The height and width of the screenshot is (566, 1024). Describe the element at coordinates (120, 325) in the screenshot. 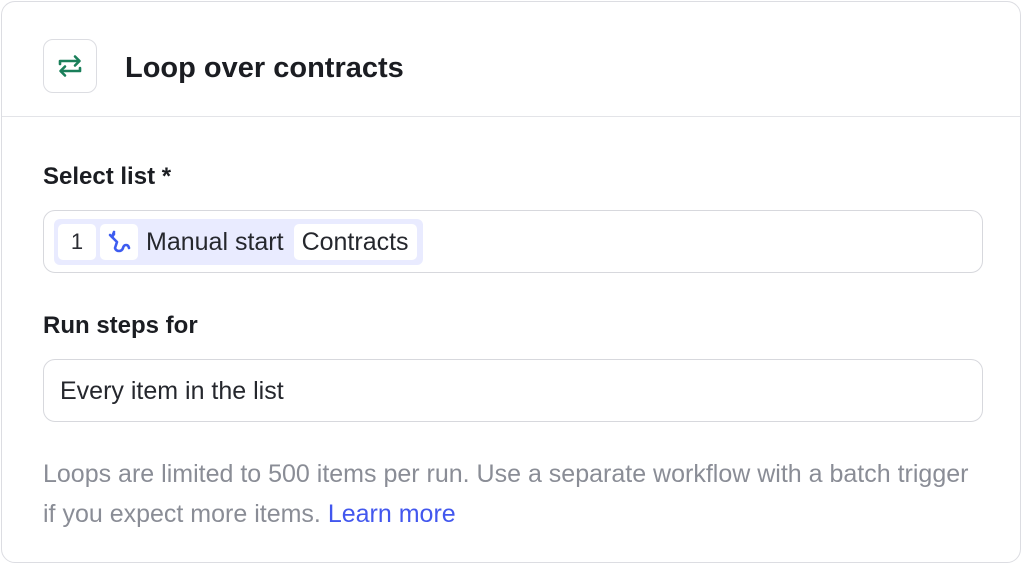

I see `run-steps-label: Run steps for` at that location.